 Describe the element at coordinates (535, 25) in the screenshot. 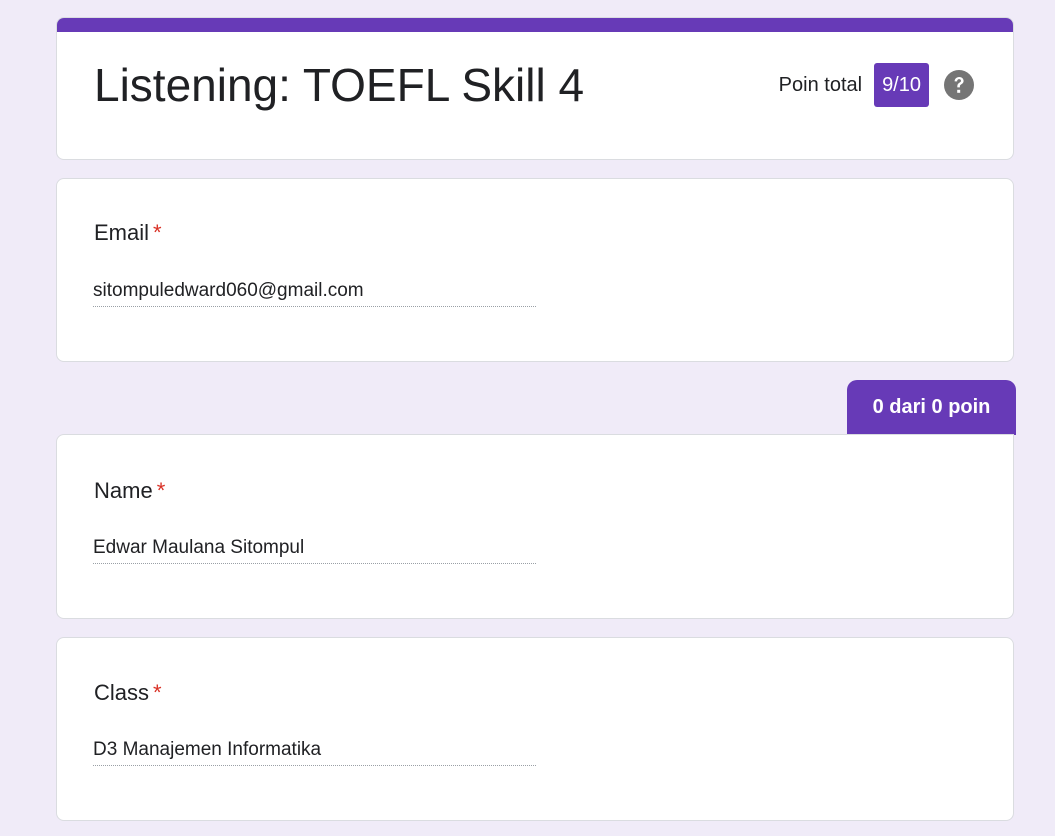

I see `header-accent-bar` at that location.